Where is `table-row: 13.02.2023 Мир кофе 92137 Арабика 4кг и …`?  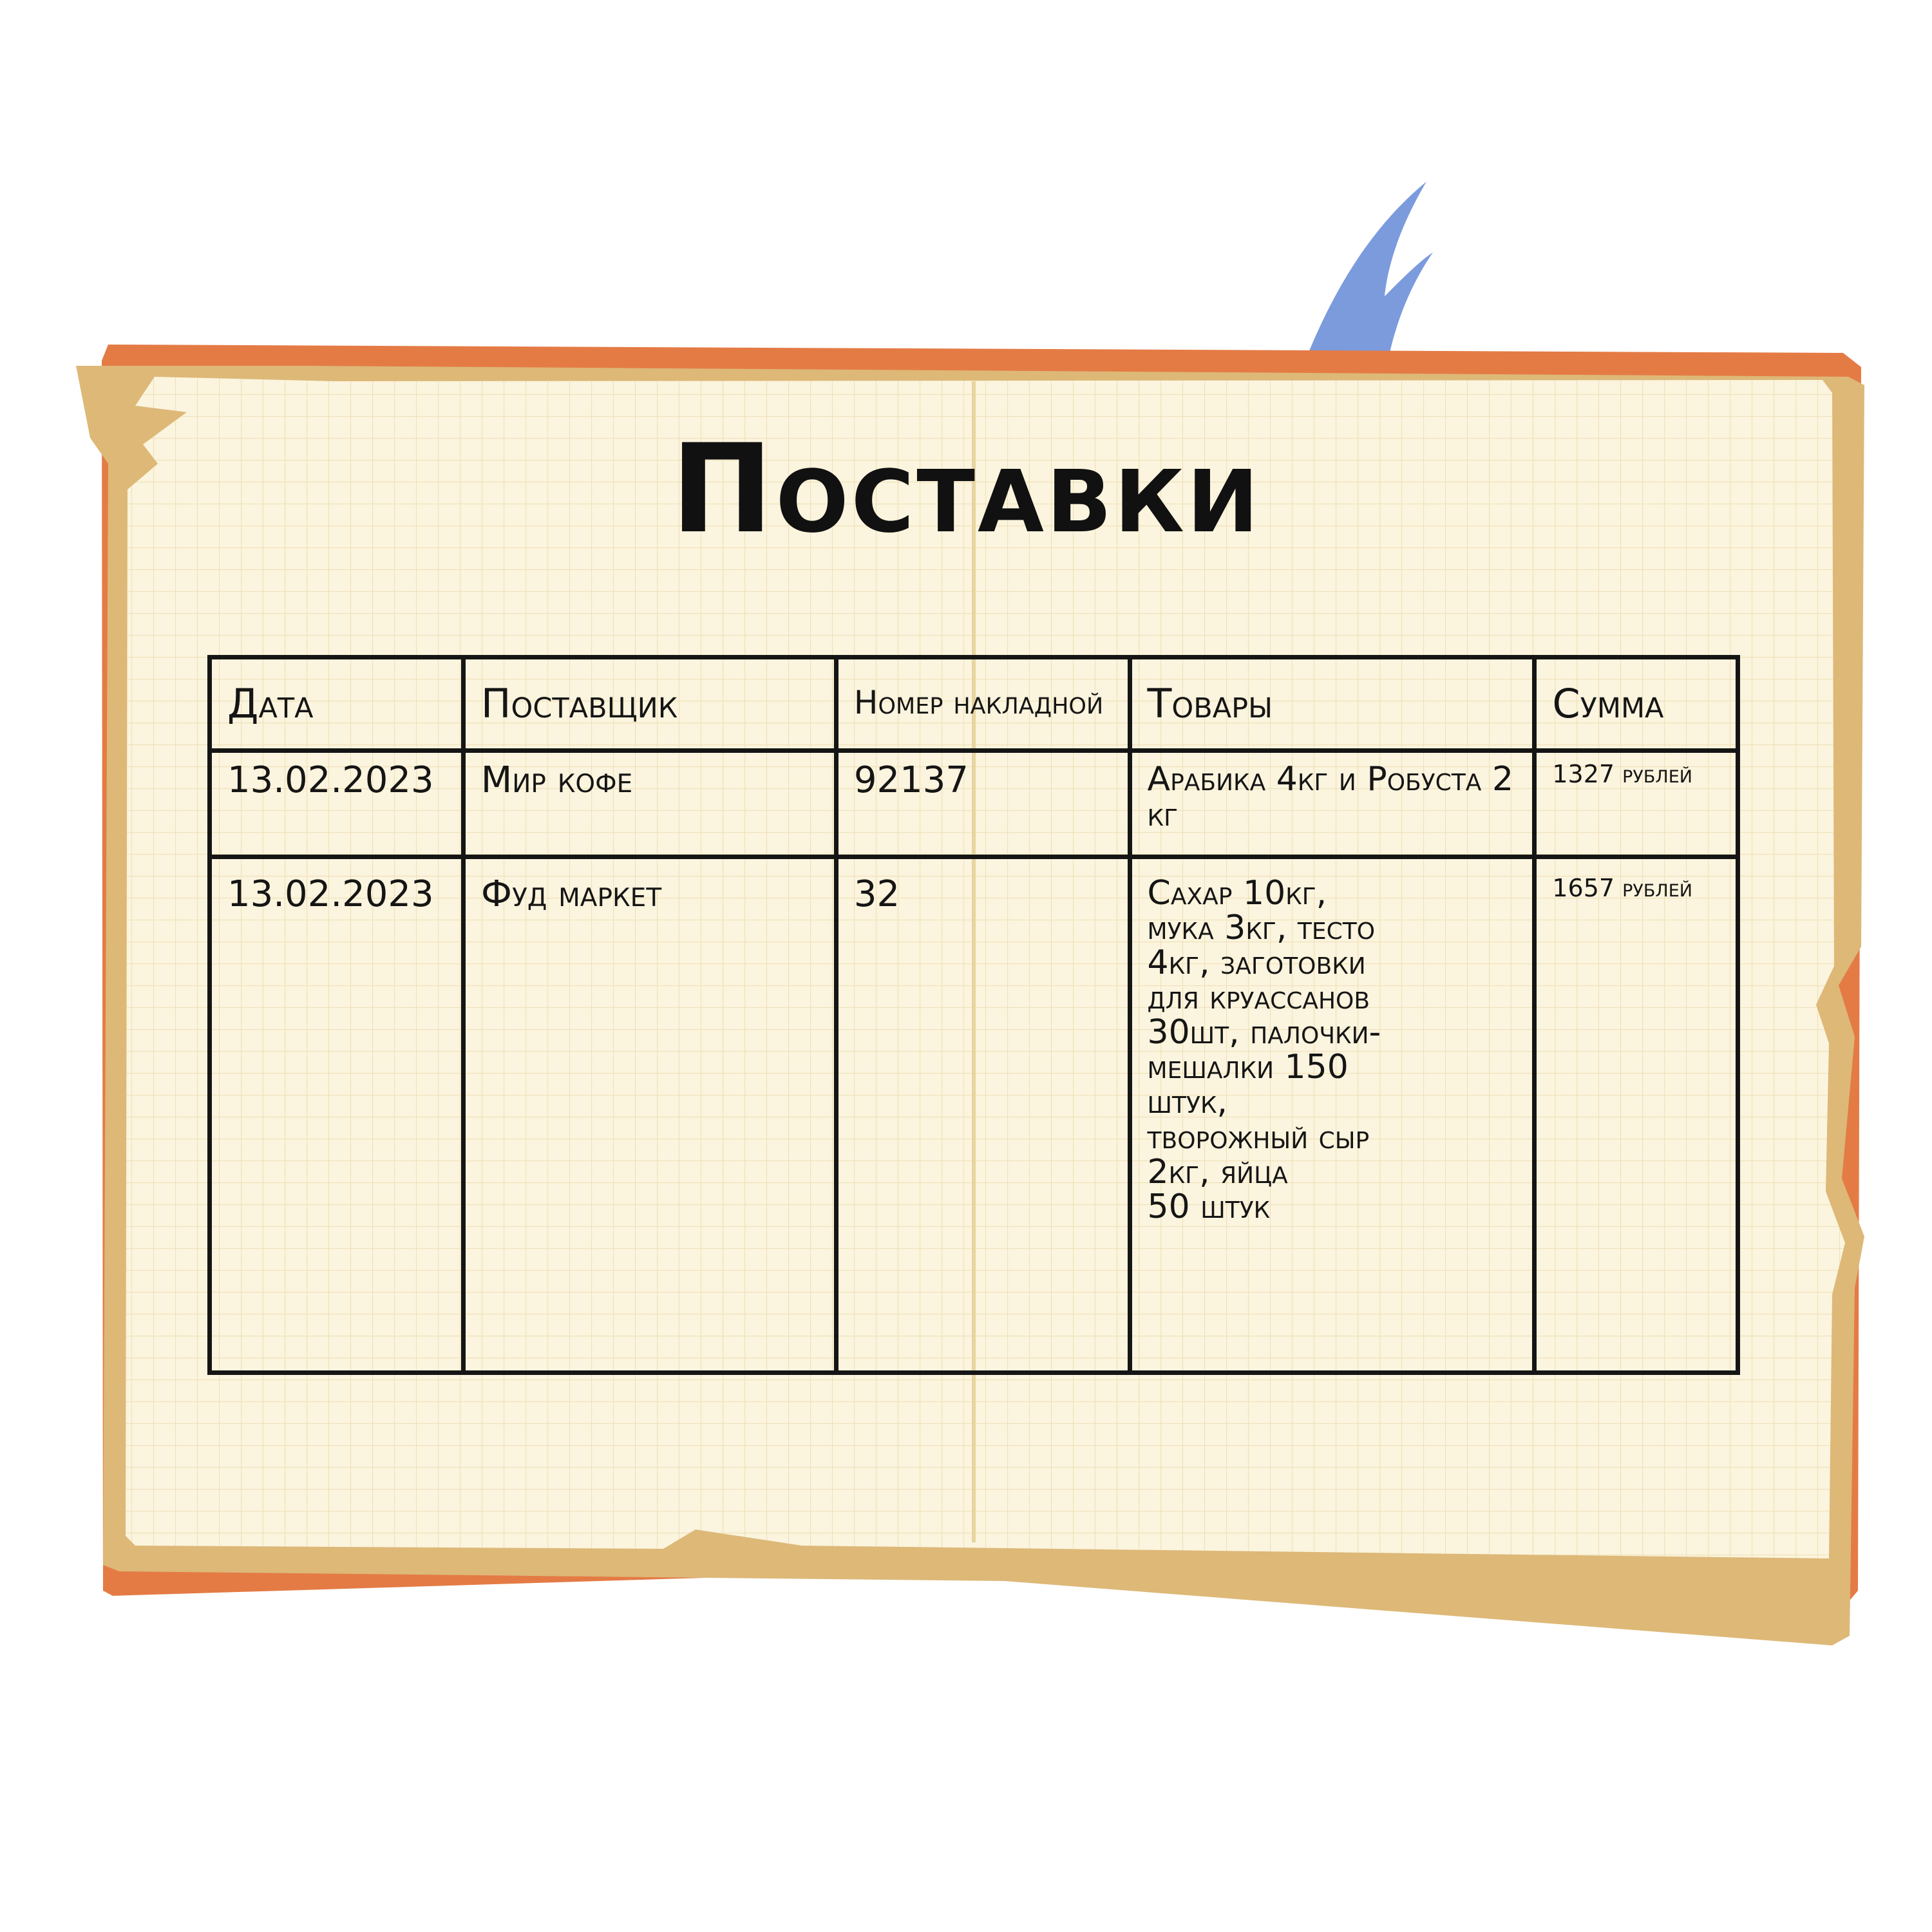 table-row: 13.02.2023 Мир кофе 92137 Арабика 4кг и … is located at coordinates (974, 804).